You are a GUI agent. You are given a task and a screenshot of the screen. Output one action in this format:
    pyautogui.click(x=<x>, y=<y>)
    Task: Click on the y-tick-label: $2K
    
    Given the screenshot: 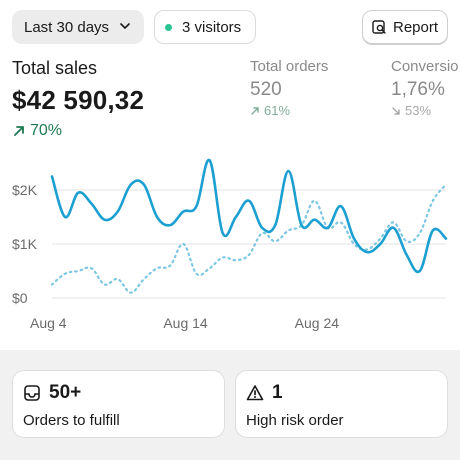 What is the action you would take?
    pyautogui.click(x=25, y=190)
    